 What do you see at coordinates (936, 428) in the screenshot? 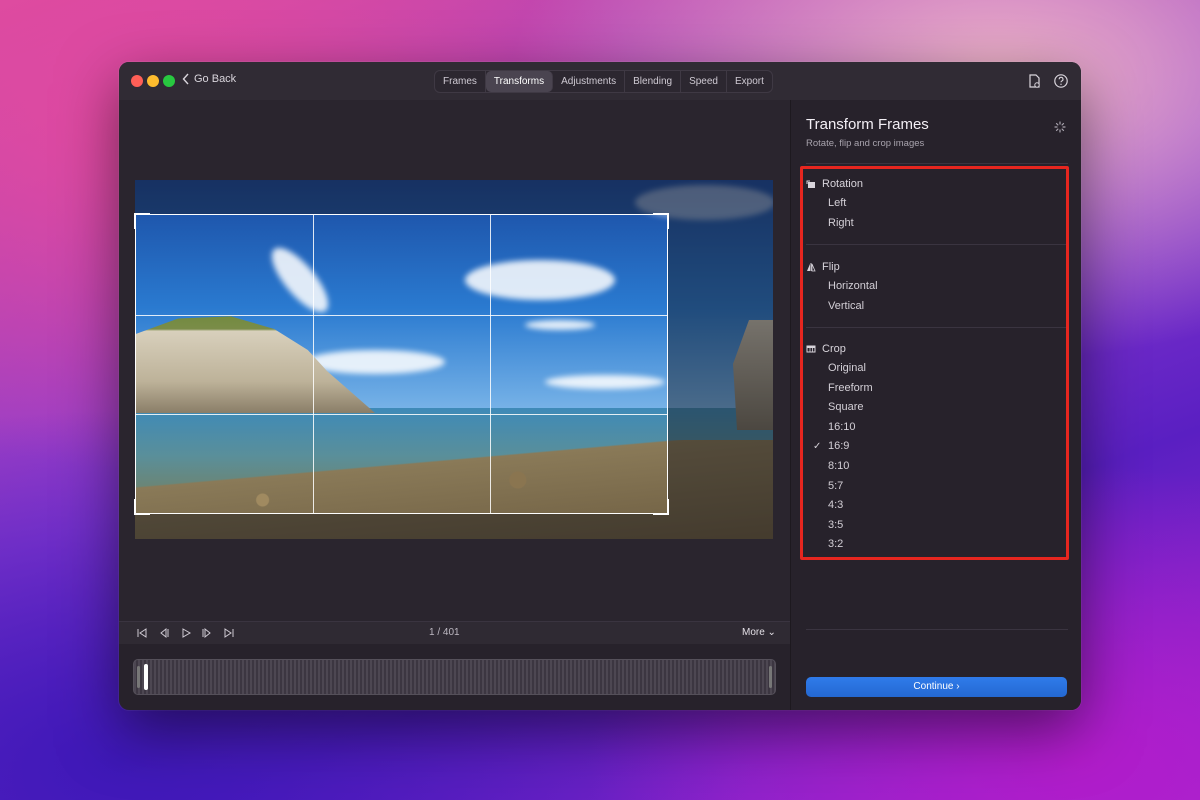
I see `crop-option-16-10: 16:10` at bounding box center [936, 428].